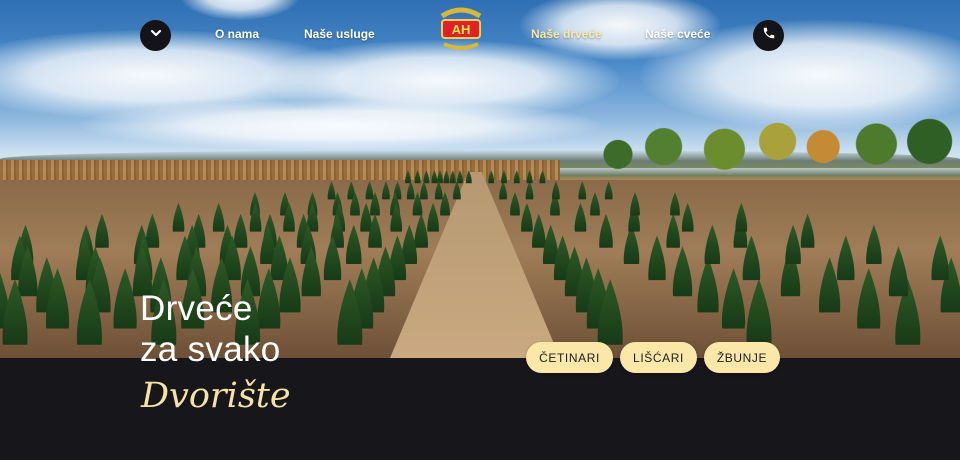 This screenshot has width=960, height=460. I want to click on headline-script: Dvorište, so click(216, 396).